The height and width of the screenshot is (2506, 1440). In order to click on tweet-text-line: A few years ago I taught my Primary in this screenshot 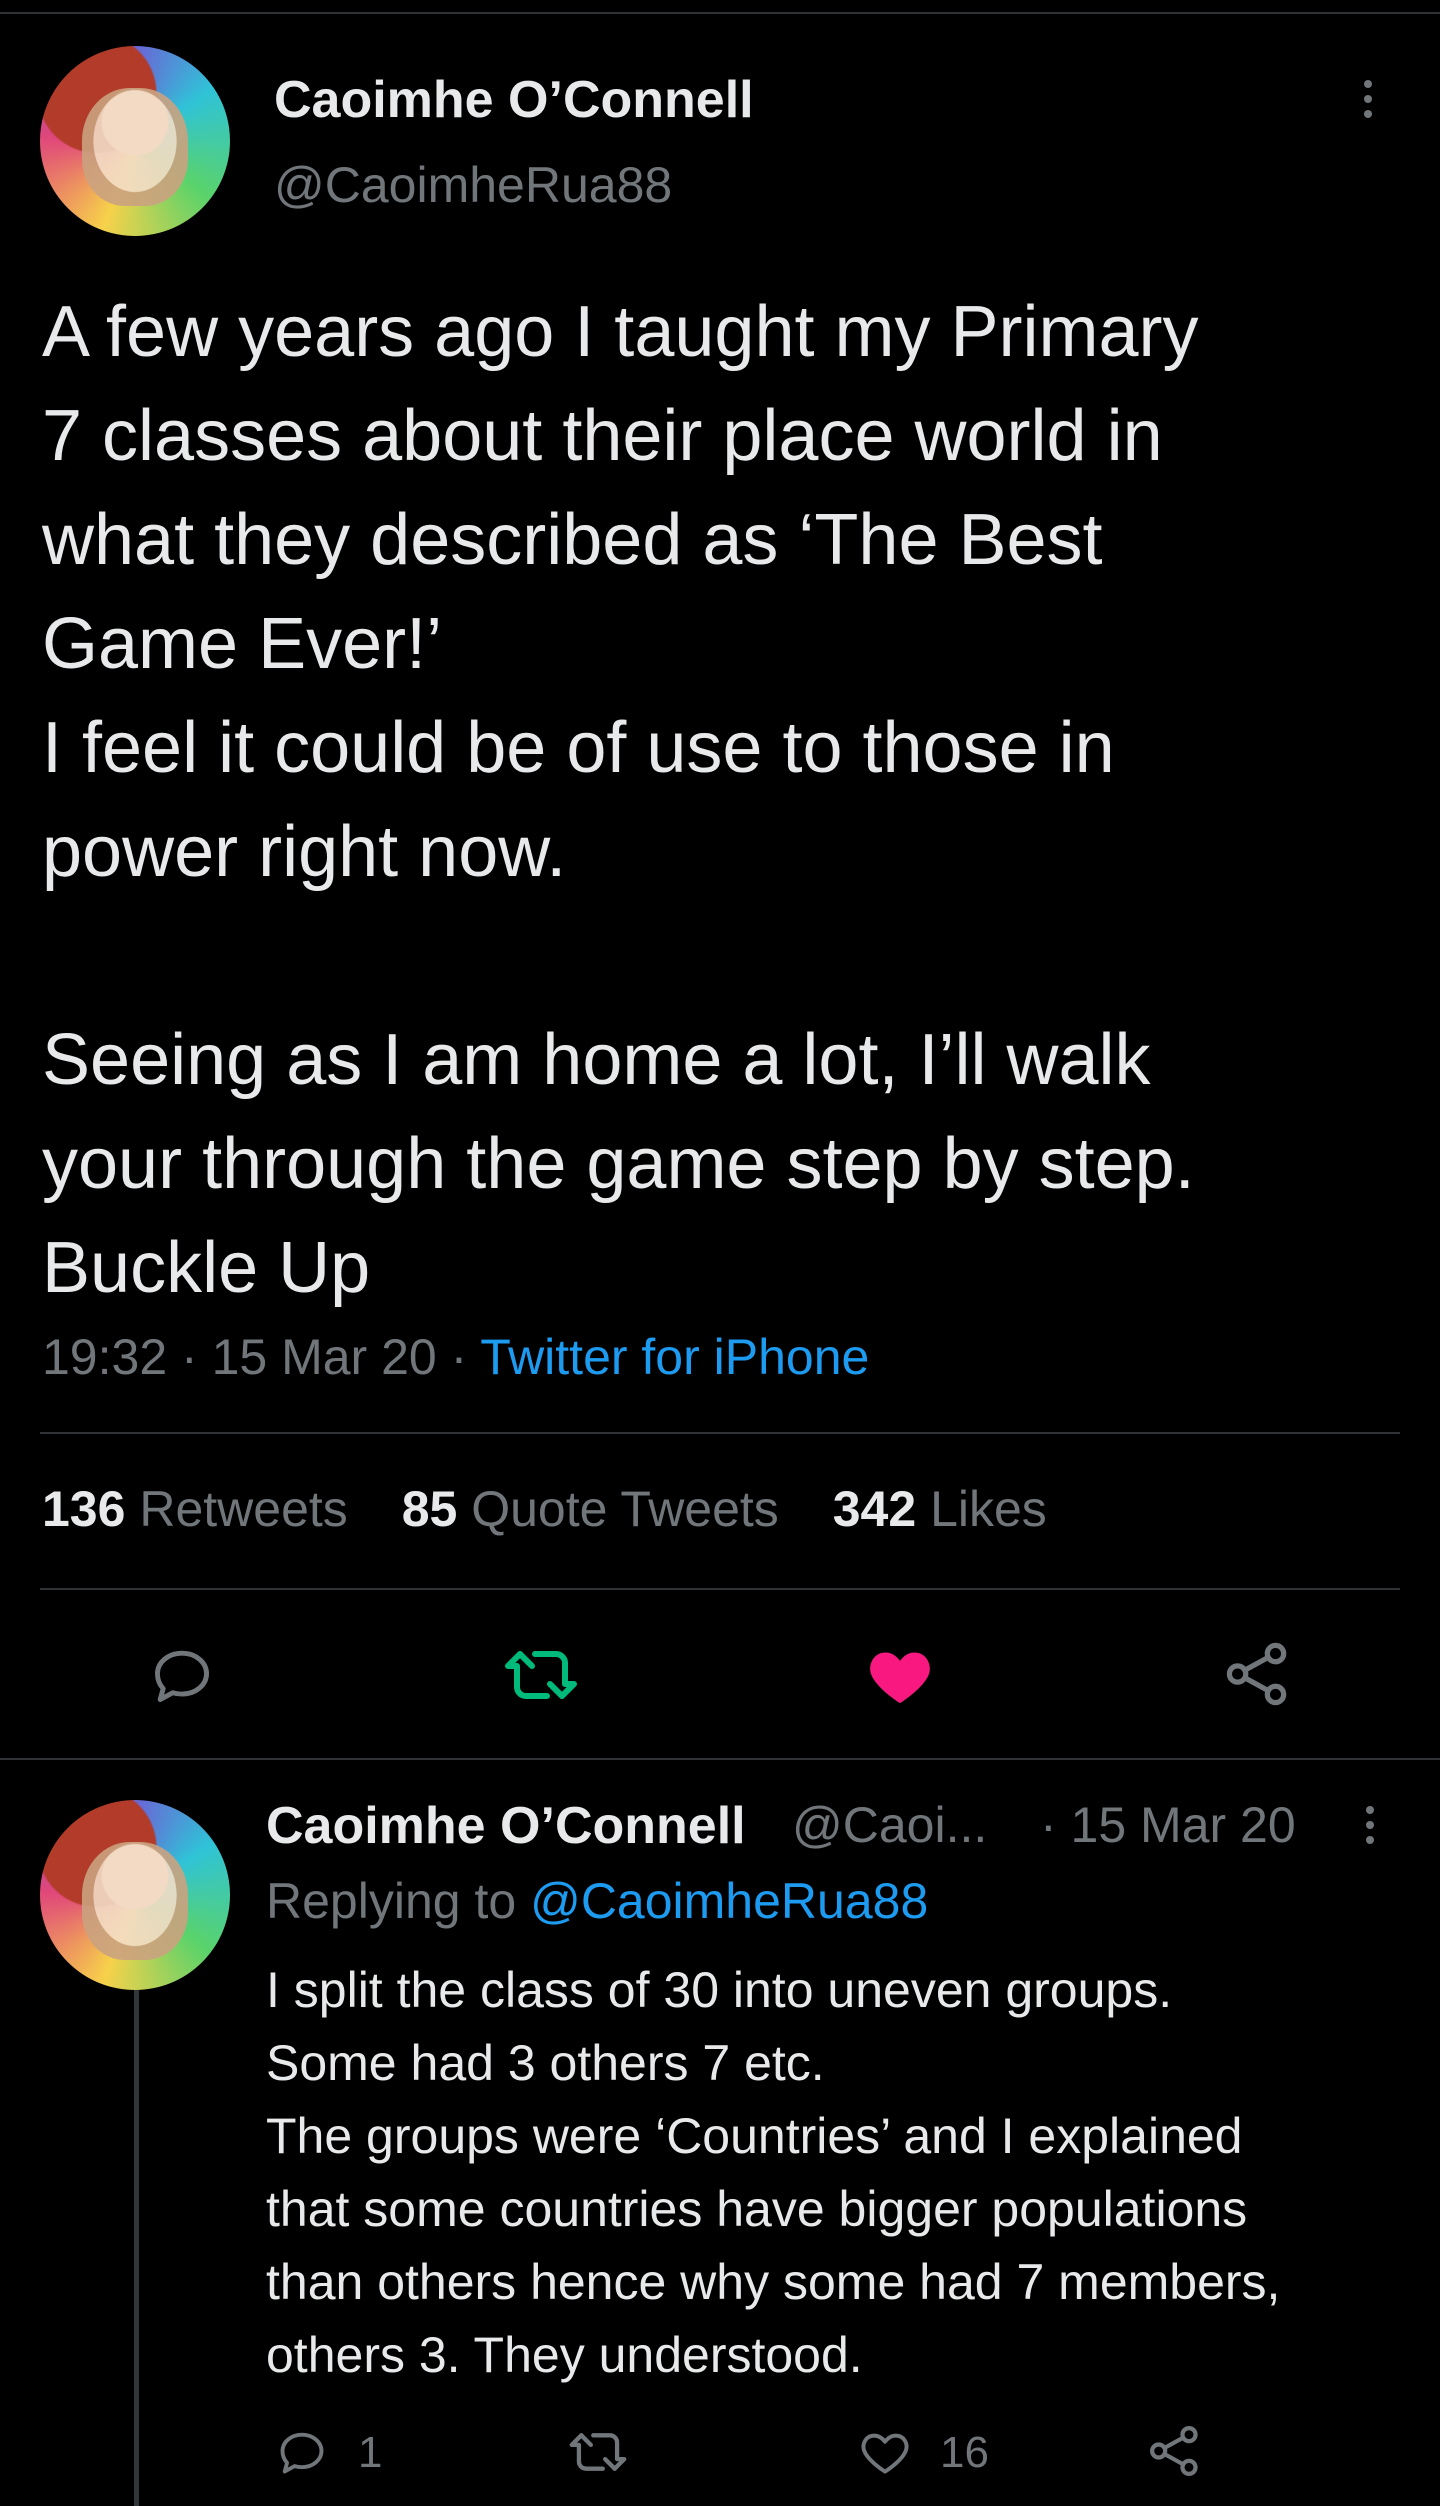, I will do `click(620, 332)`.